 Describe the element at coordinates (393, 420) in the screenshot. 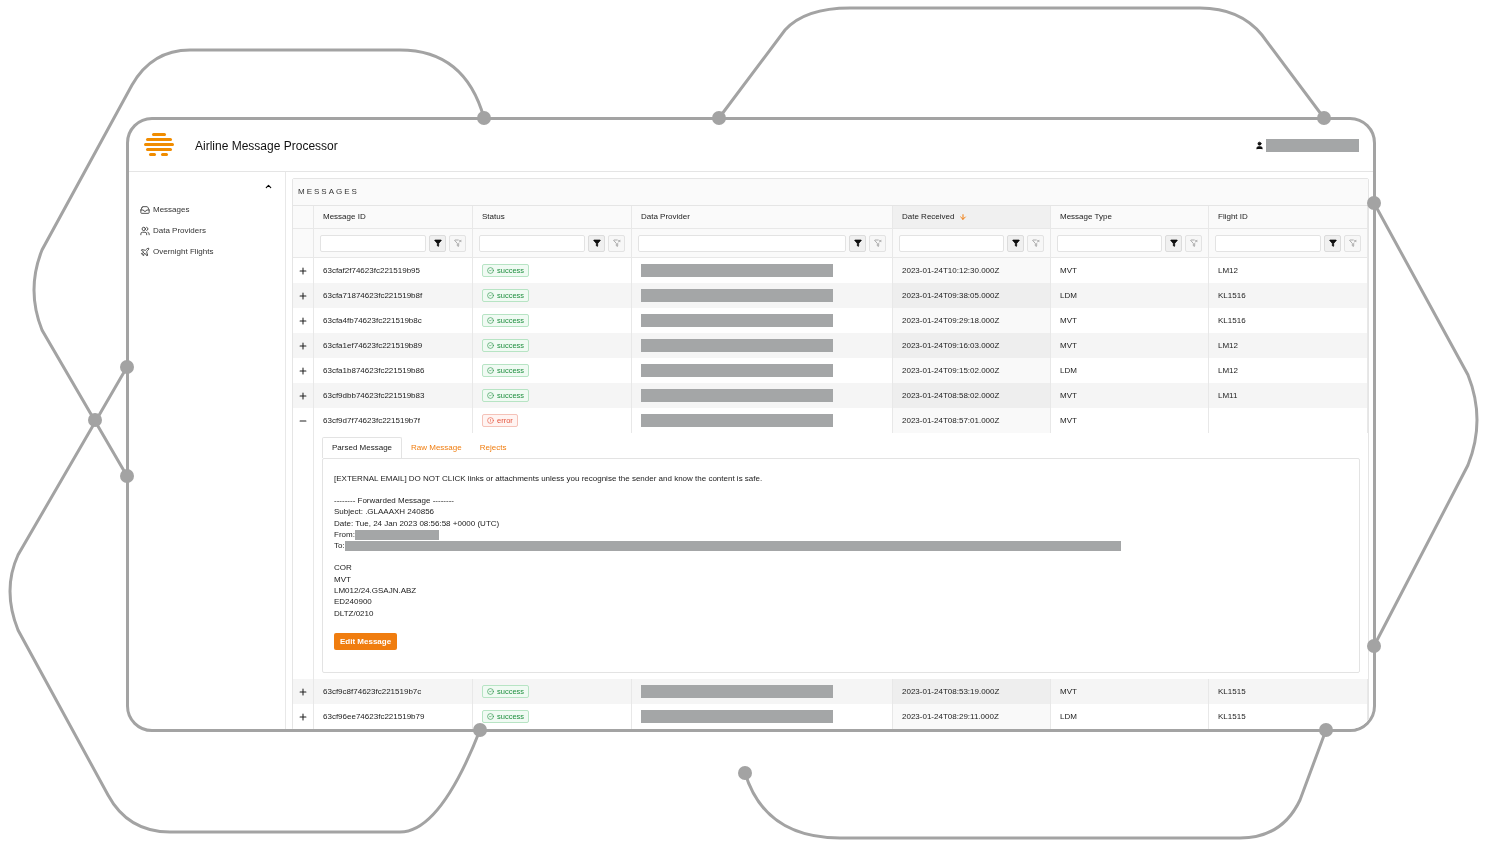

I see `table-cell: 63cf9d7f74623fc221519b7f` at that location.